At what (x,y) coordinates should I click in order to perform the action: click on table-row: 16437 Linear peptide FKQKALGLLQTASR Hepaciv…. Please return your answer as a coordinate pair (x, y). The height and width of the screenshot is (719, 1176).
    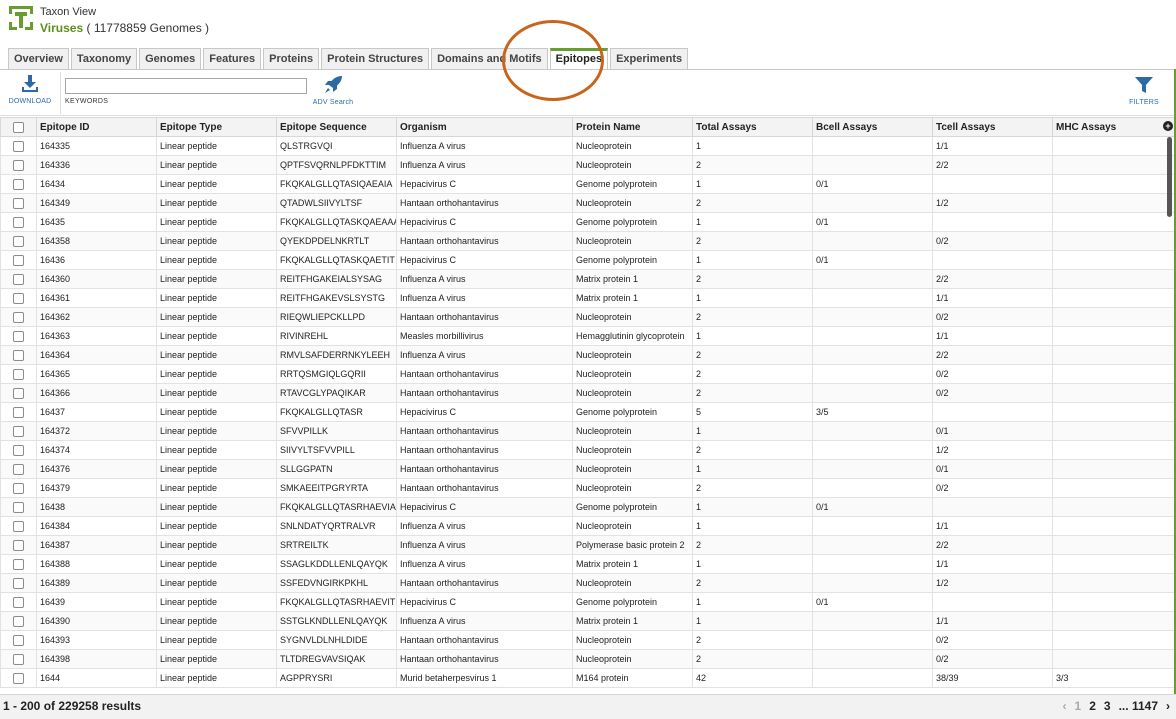
    Looking at the image, I should click on (587, 412).